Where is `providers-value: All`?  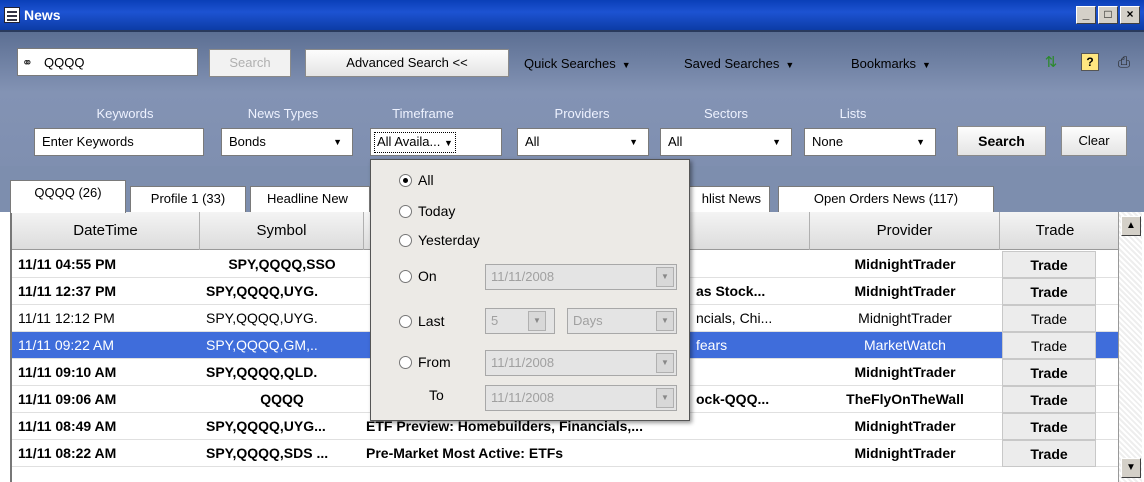
providers-value: All is located at coordinates (532, 141).